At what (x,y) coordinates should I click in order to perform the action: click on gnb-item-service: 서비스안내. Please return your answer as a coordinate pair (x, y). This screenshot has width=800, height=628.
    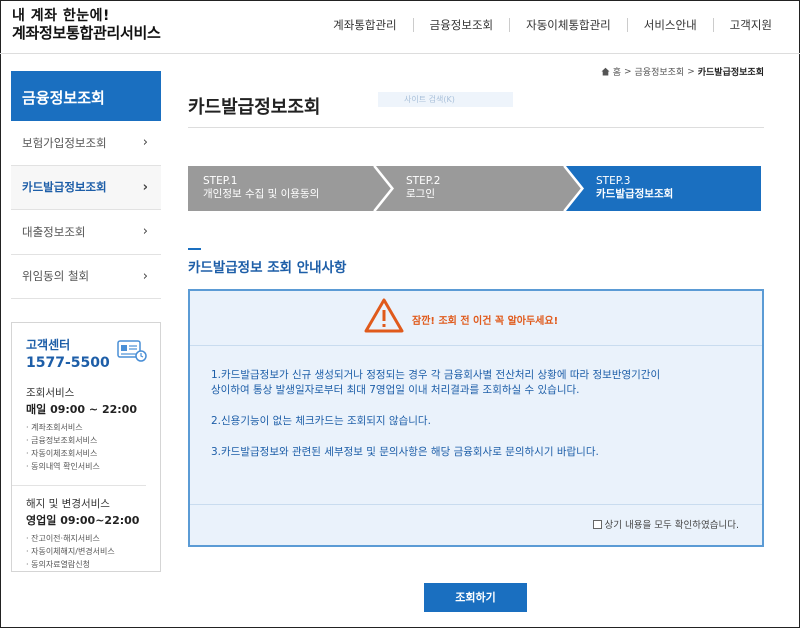
    Looking at the image, I should click on (669, 25).